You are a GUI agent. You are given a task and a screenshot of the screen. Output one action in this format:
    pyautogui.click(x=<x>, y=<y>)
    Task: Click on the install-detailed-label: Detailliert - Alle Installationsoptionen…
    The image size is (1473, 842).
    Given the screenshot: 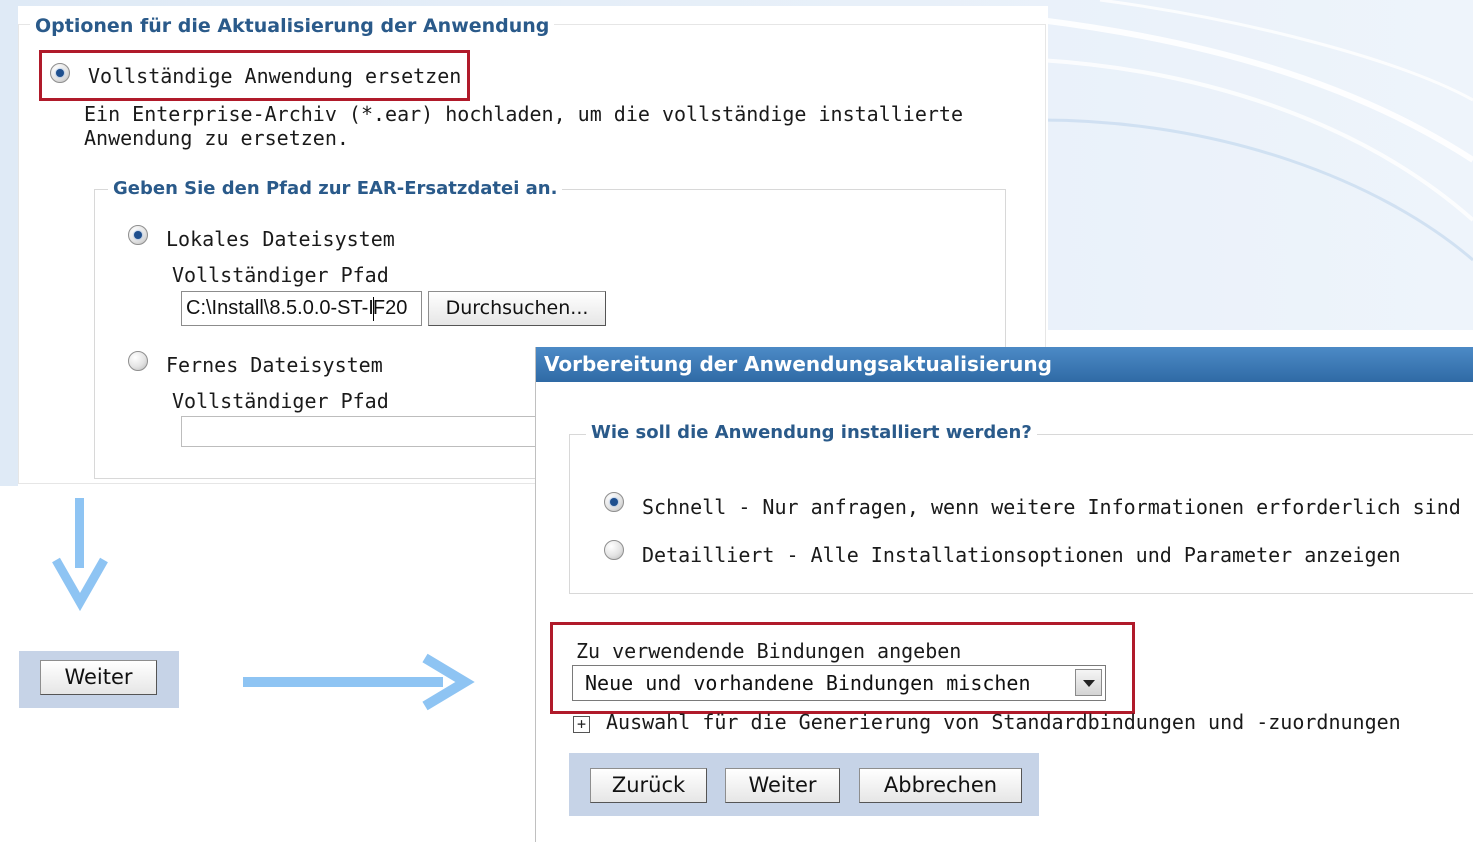 What is the action you would take?
    pyautogui.click(x=1021, y=555)
    